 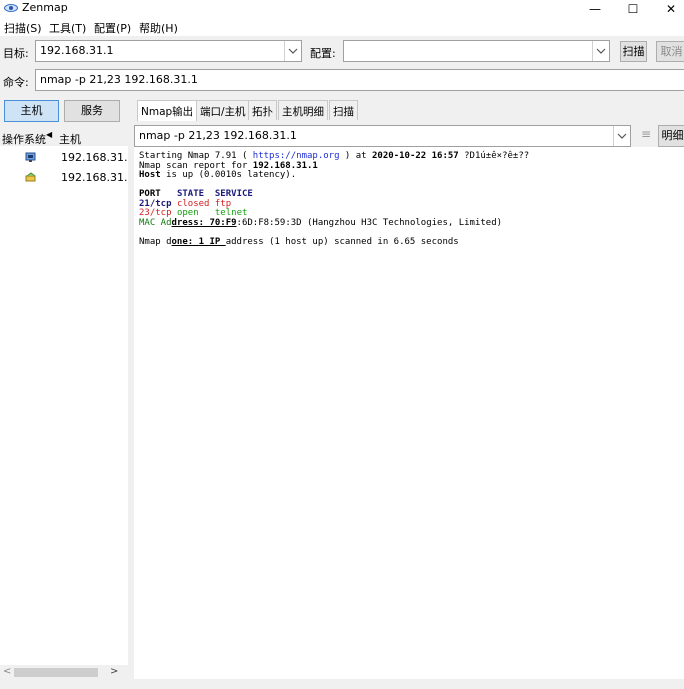 What do you see at coordinates (24, 139) in the screenshot?
I see `os-column-header: 操作系统` at bounding box center [24, 139].